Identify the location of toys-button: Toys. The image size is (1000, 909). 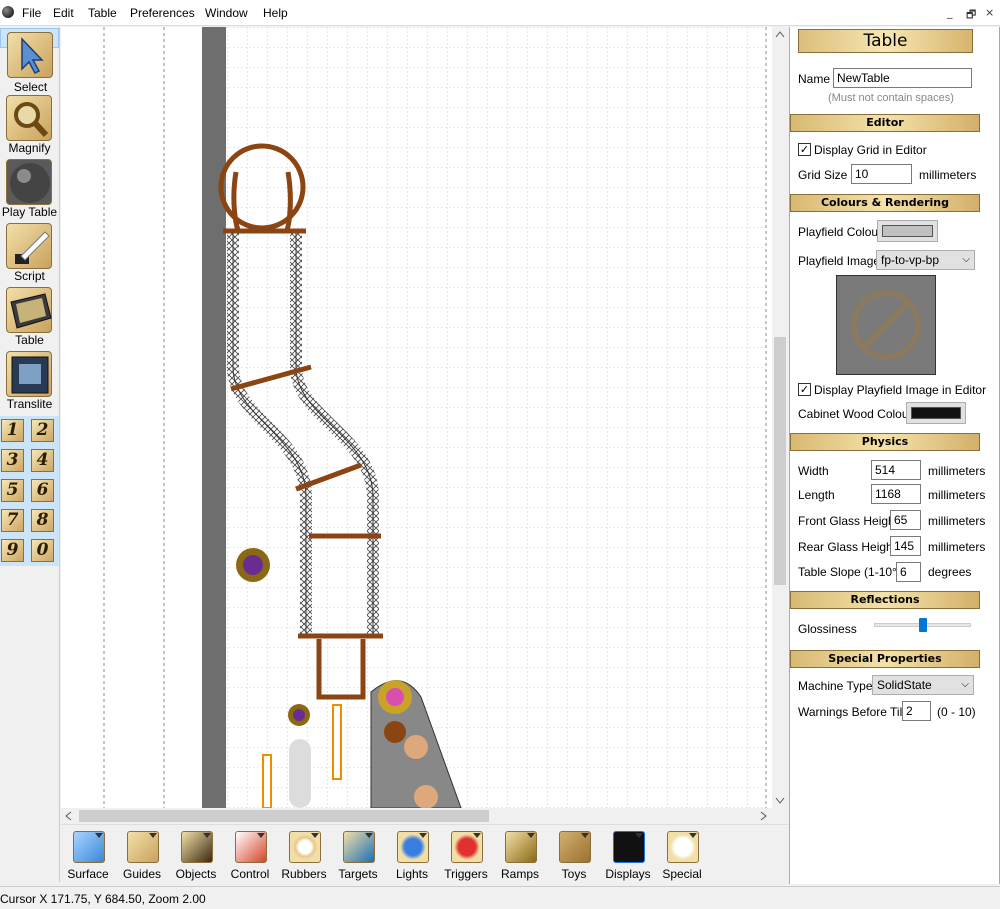
(574, 855).